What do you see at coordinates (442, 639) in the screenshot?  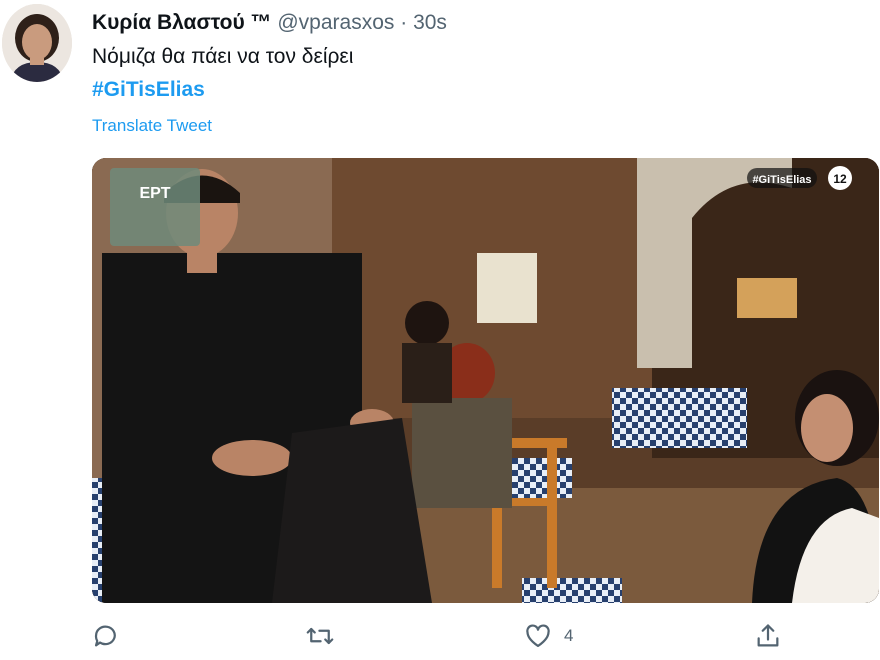 I see `tweet-action-bar: 4` at bounding box center [442, 639].